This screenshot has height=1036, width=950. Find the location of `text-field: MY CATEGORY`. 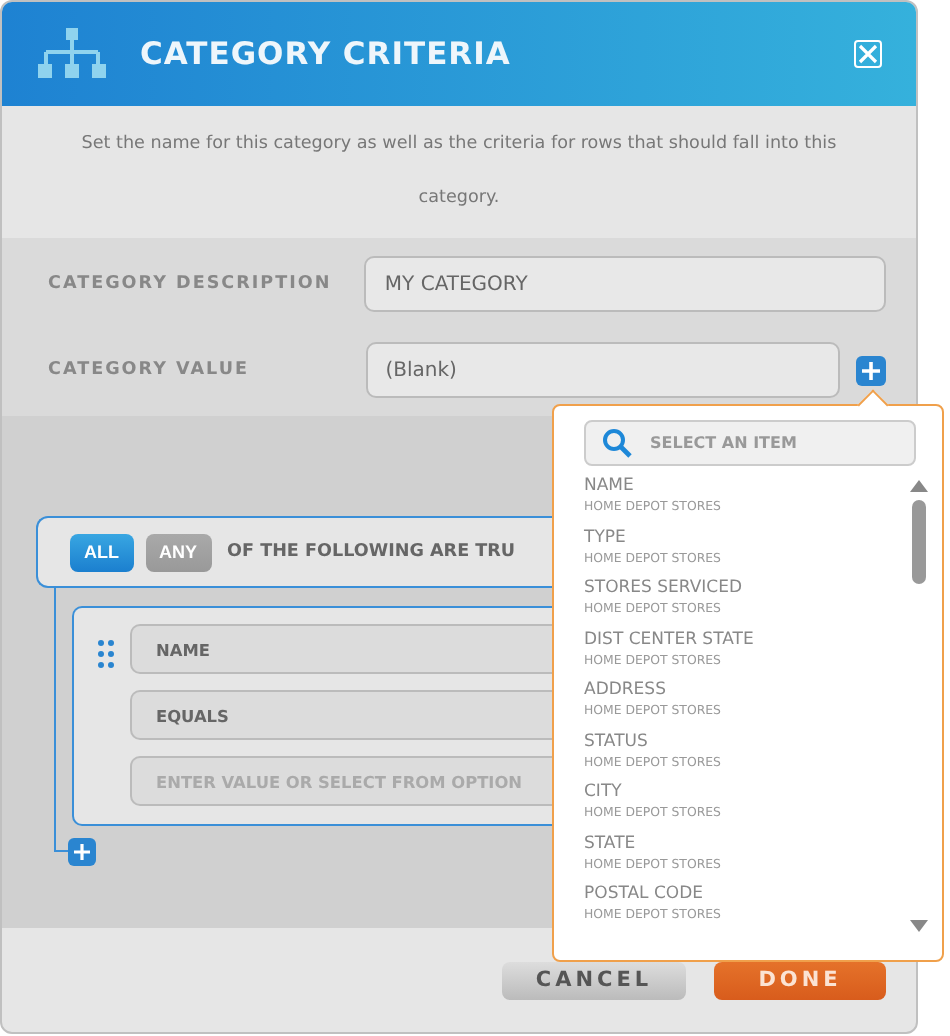

text-field: MY CATEGORY is located at coordinates (625, 284).